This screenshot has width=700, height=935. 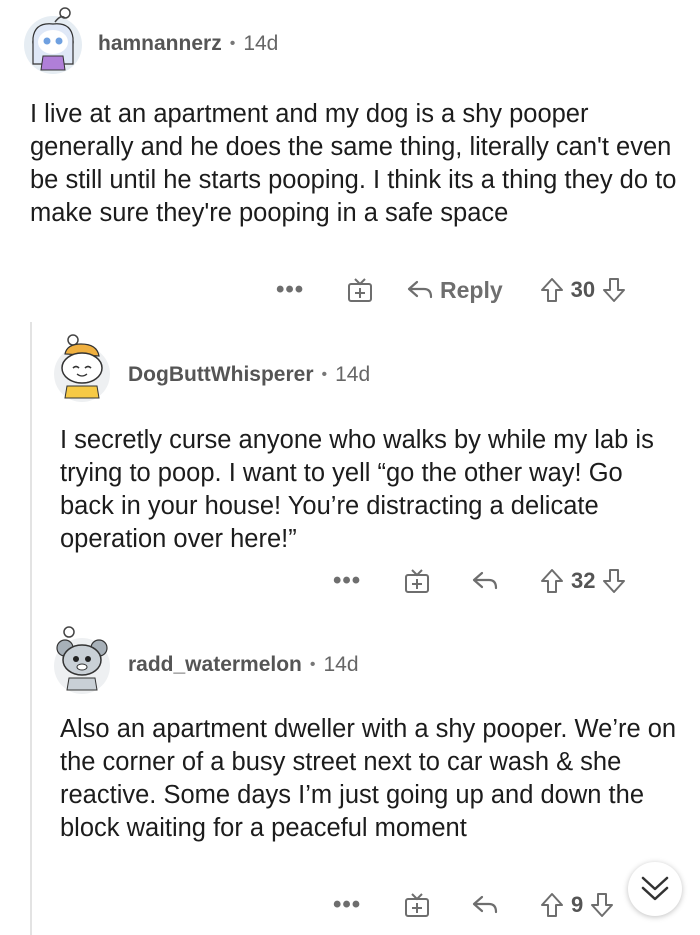 I want to click on vote-count: 30, so click(x=583, y=289).